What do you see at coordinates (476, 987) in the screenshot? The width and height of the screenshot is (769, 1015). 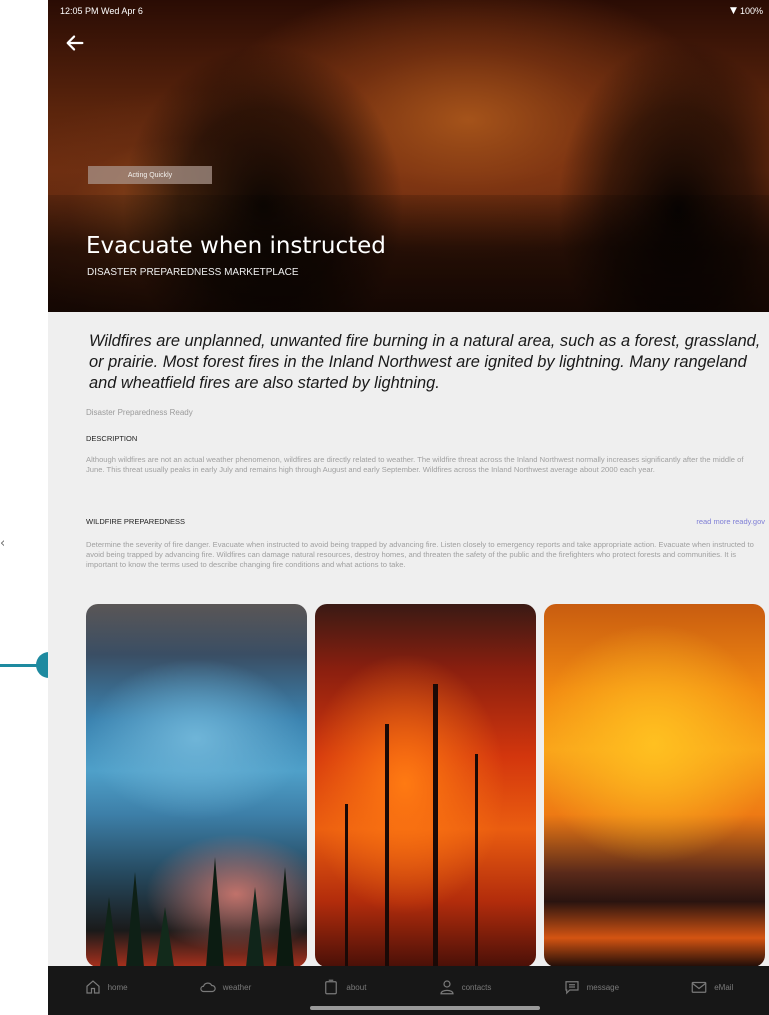 I see `tab-label: contacts` at bounding box center [476, 987].